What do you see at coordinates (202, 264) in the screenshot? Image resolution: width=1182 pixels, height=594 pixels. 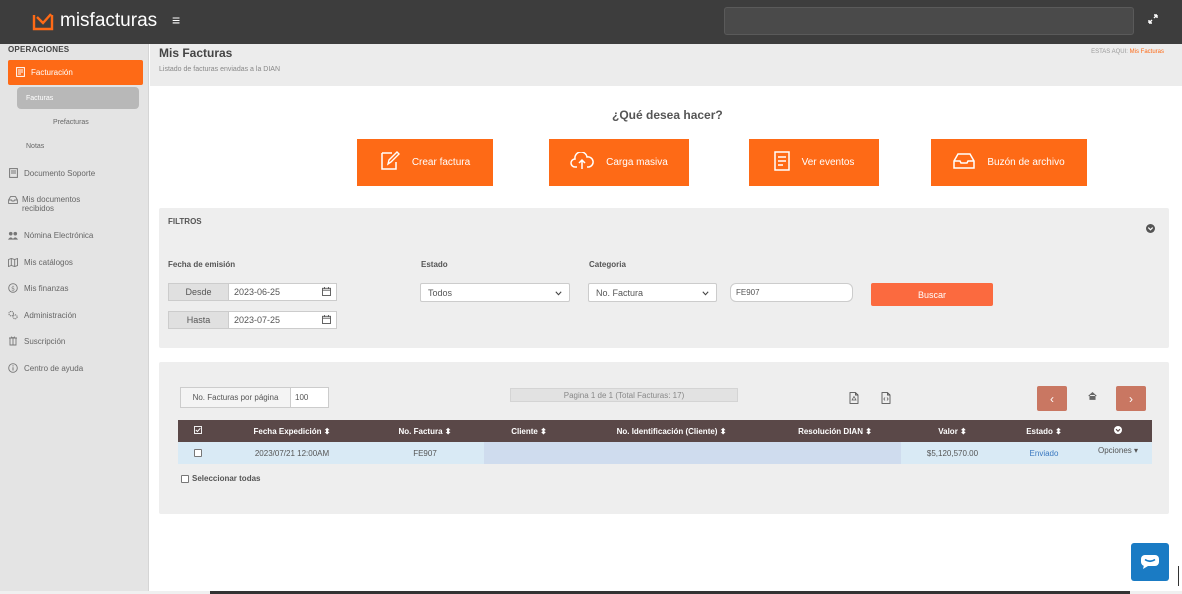 I see `date-filter-label: Fecha de emisión` at bounding box center [202, 264].